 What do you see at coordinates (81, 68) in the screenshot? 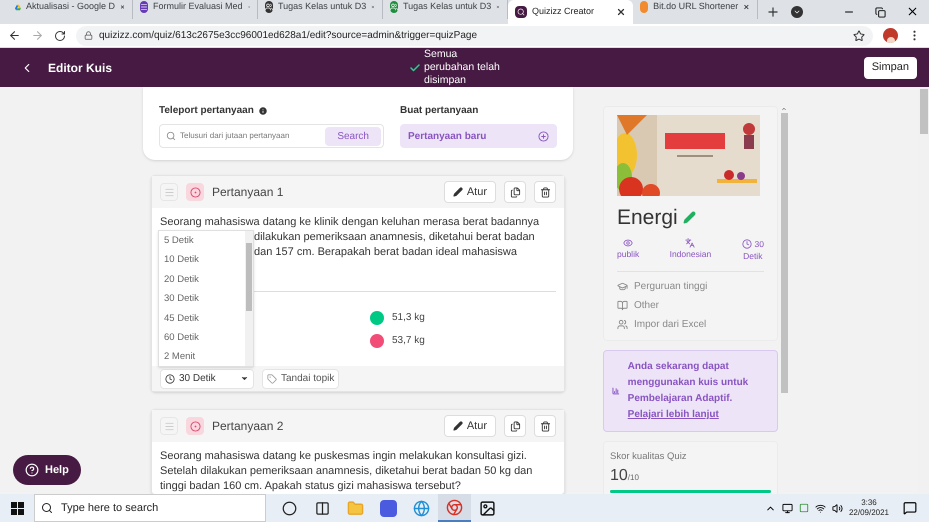
I see `page-title: Editor Kuis` at bounding box center [81, 68].